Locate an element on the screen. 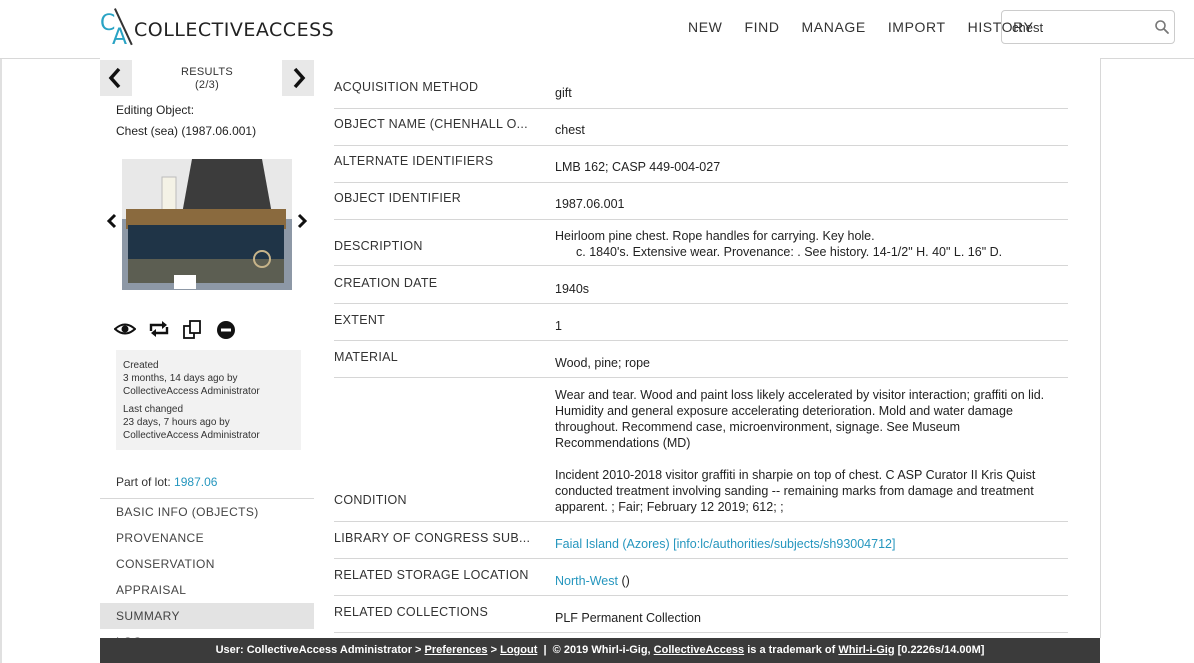 The height and width of the screenshot is (663, 1194). nav-new: NEW is located at coordinates (705, 27).